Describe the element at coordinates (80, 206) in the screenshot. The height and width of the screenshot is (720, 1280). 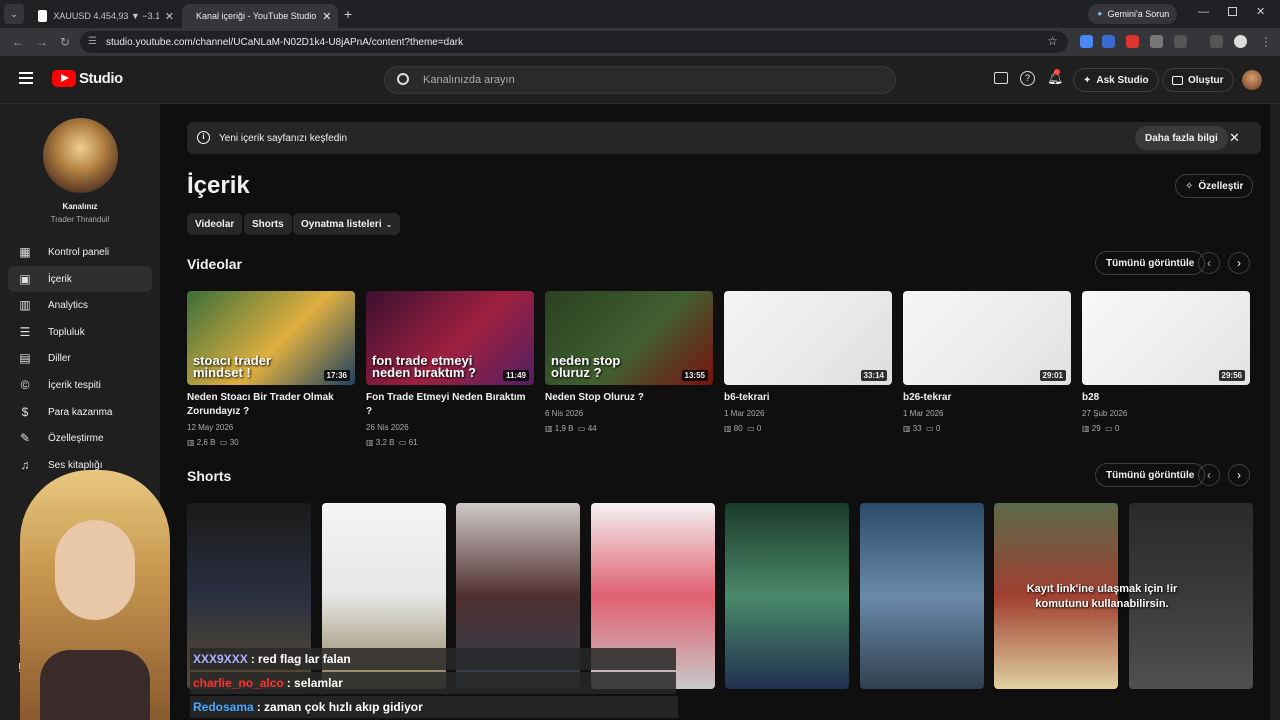
I see `channel-label: Kanalınız` at that location.